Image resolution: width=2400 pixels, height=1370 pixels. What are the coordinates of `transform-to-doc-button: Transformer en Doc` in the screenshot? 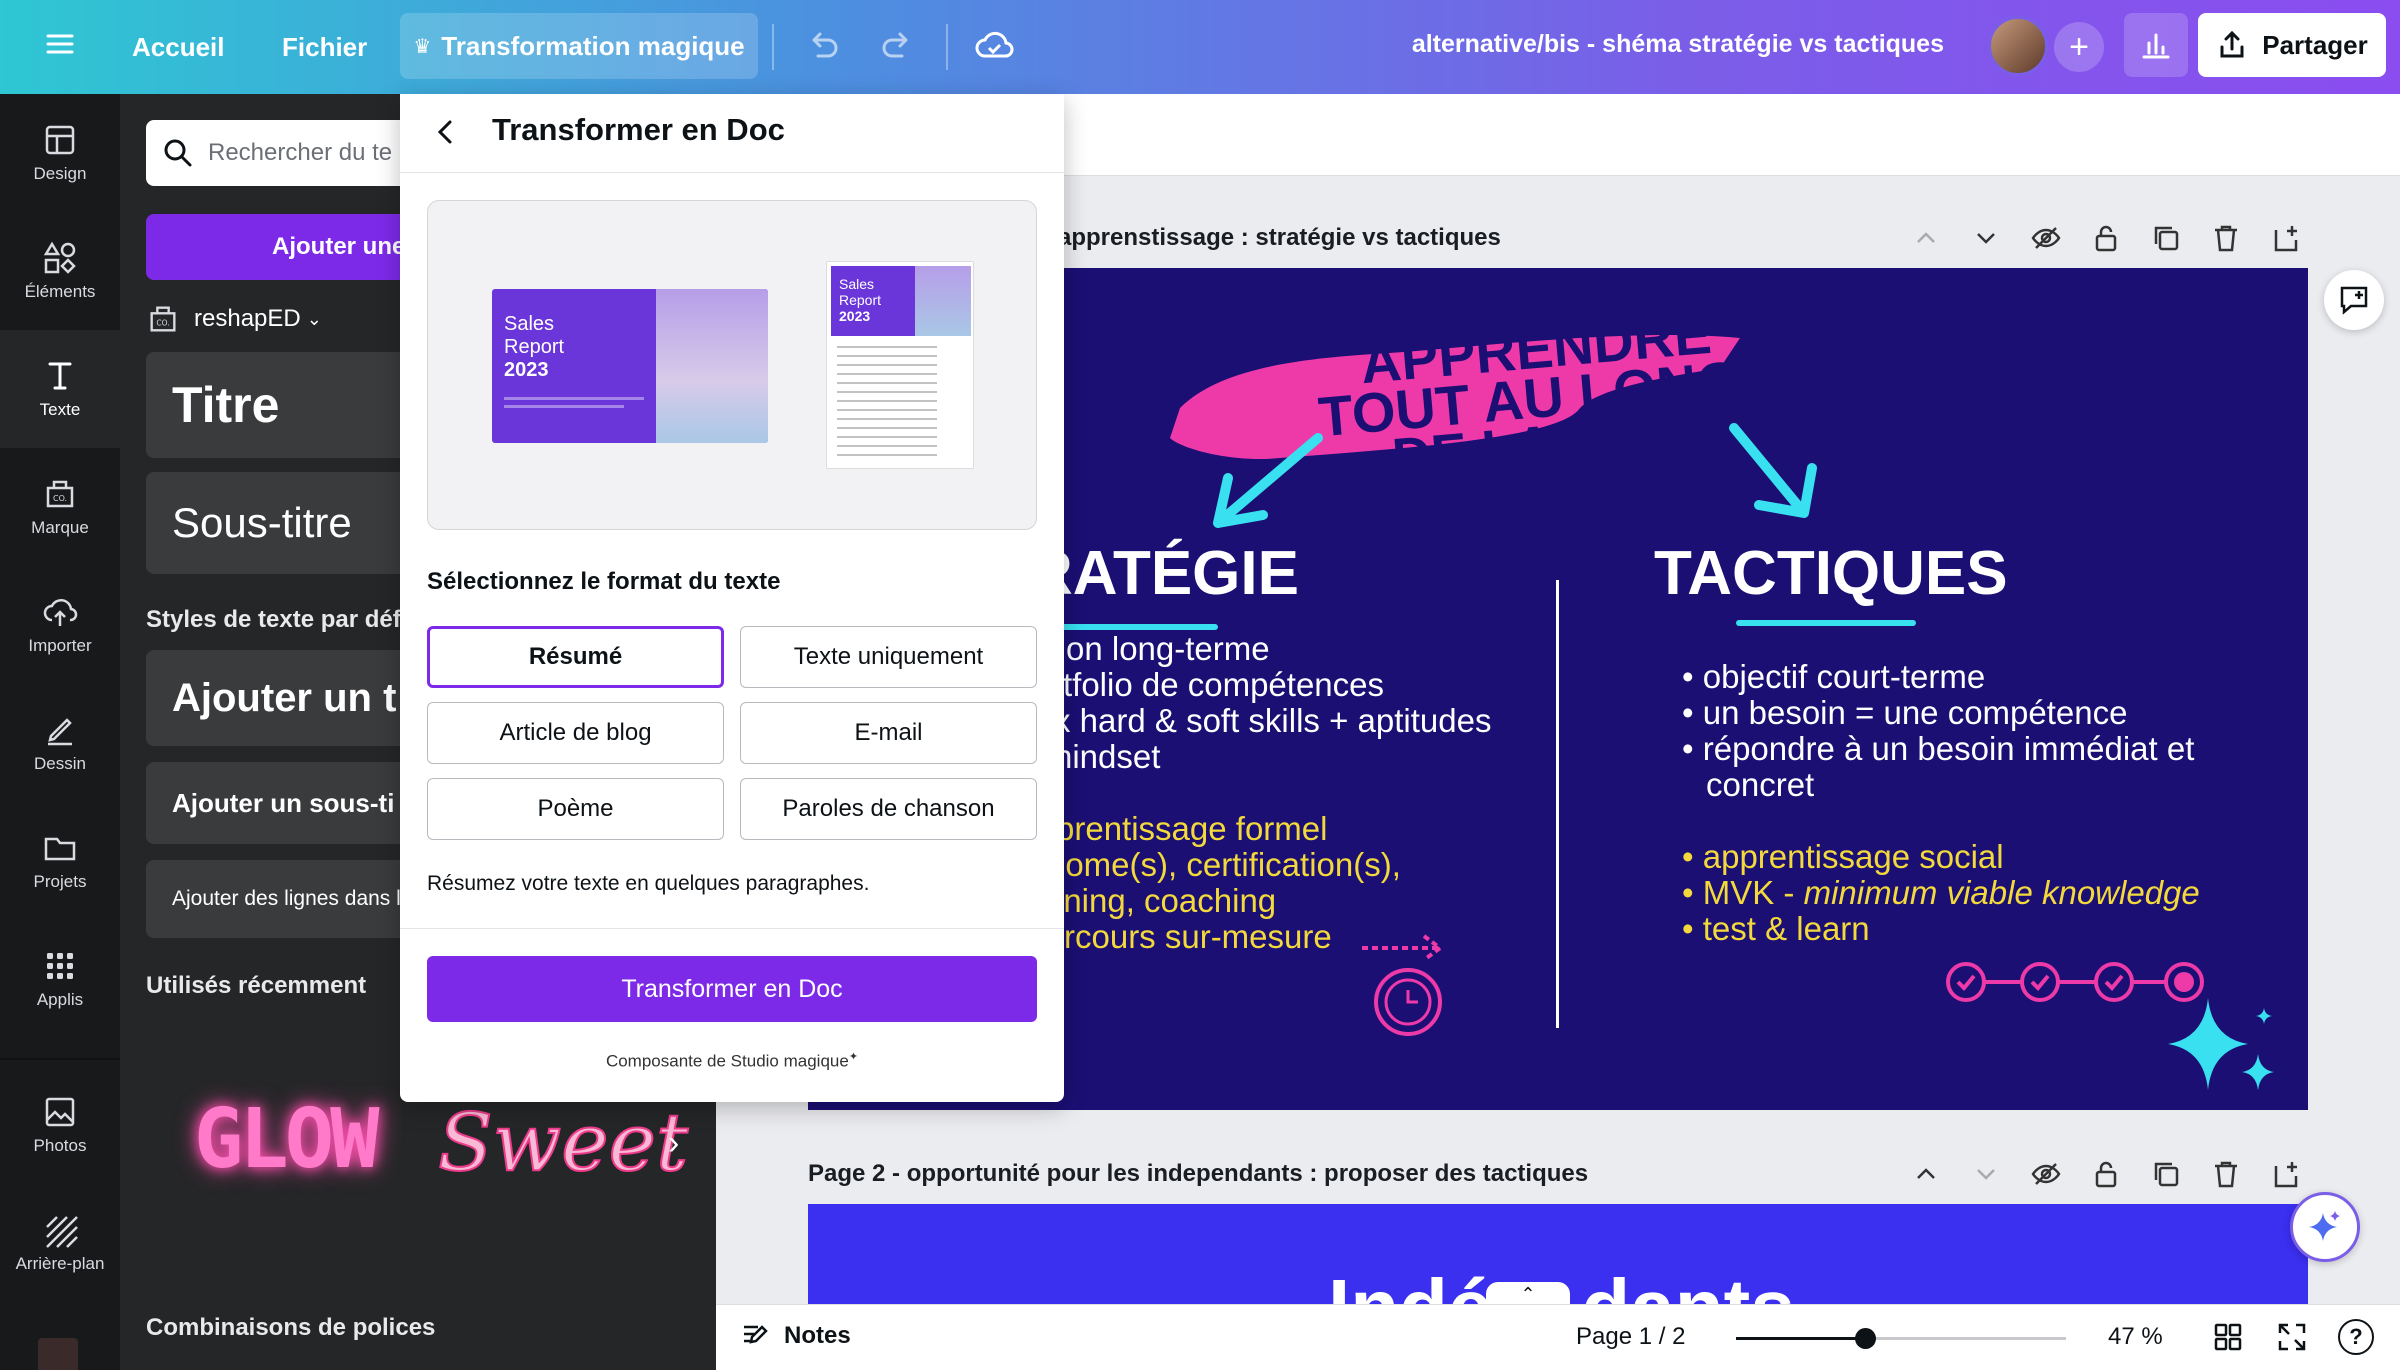 It's located at (732, 989).